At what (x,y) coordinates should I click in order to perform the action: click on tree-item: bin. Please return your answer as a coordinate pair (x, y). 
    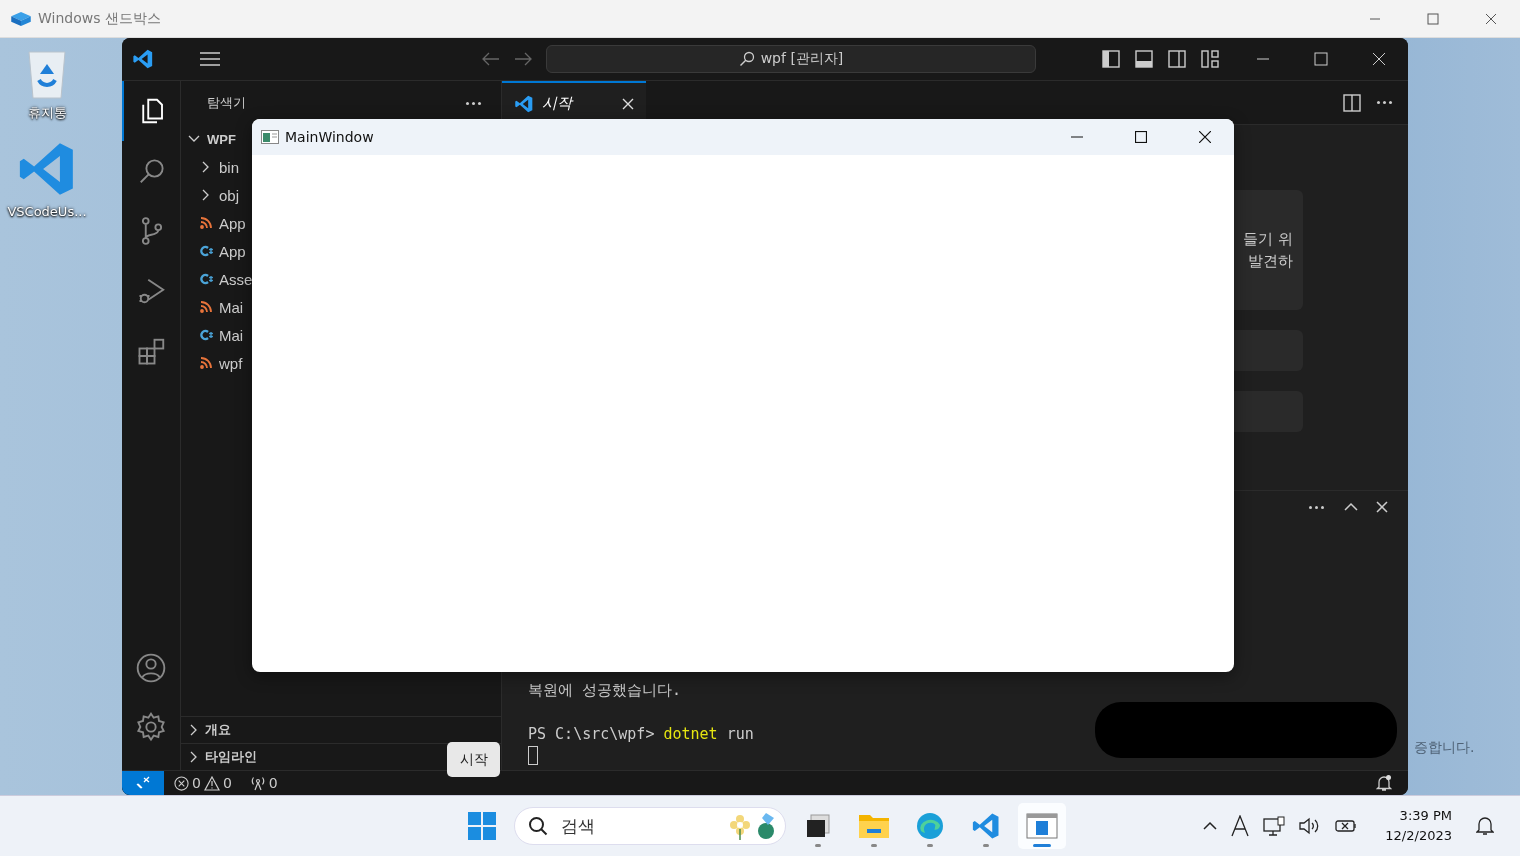
    Looking at the image, I should click on (219, 167).